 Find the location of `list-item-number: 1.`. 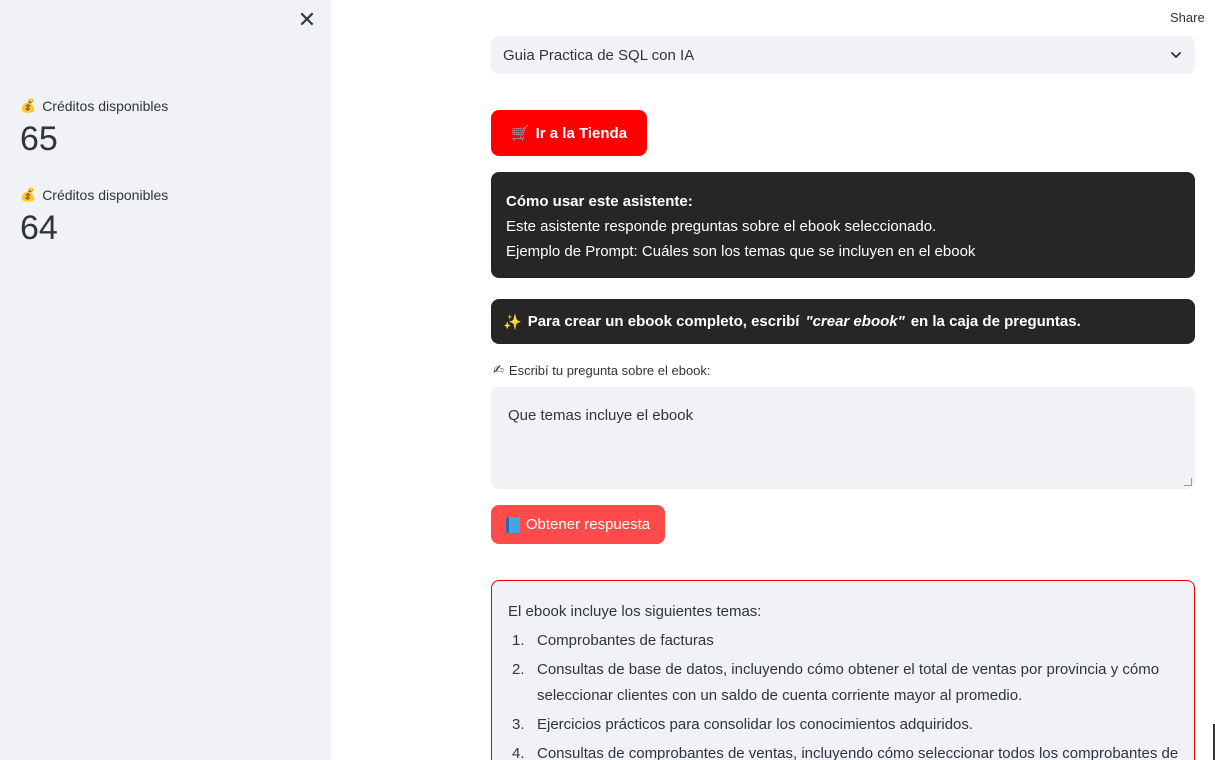

list-item-number: 1. is located at coordinates (518, 640).